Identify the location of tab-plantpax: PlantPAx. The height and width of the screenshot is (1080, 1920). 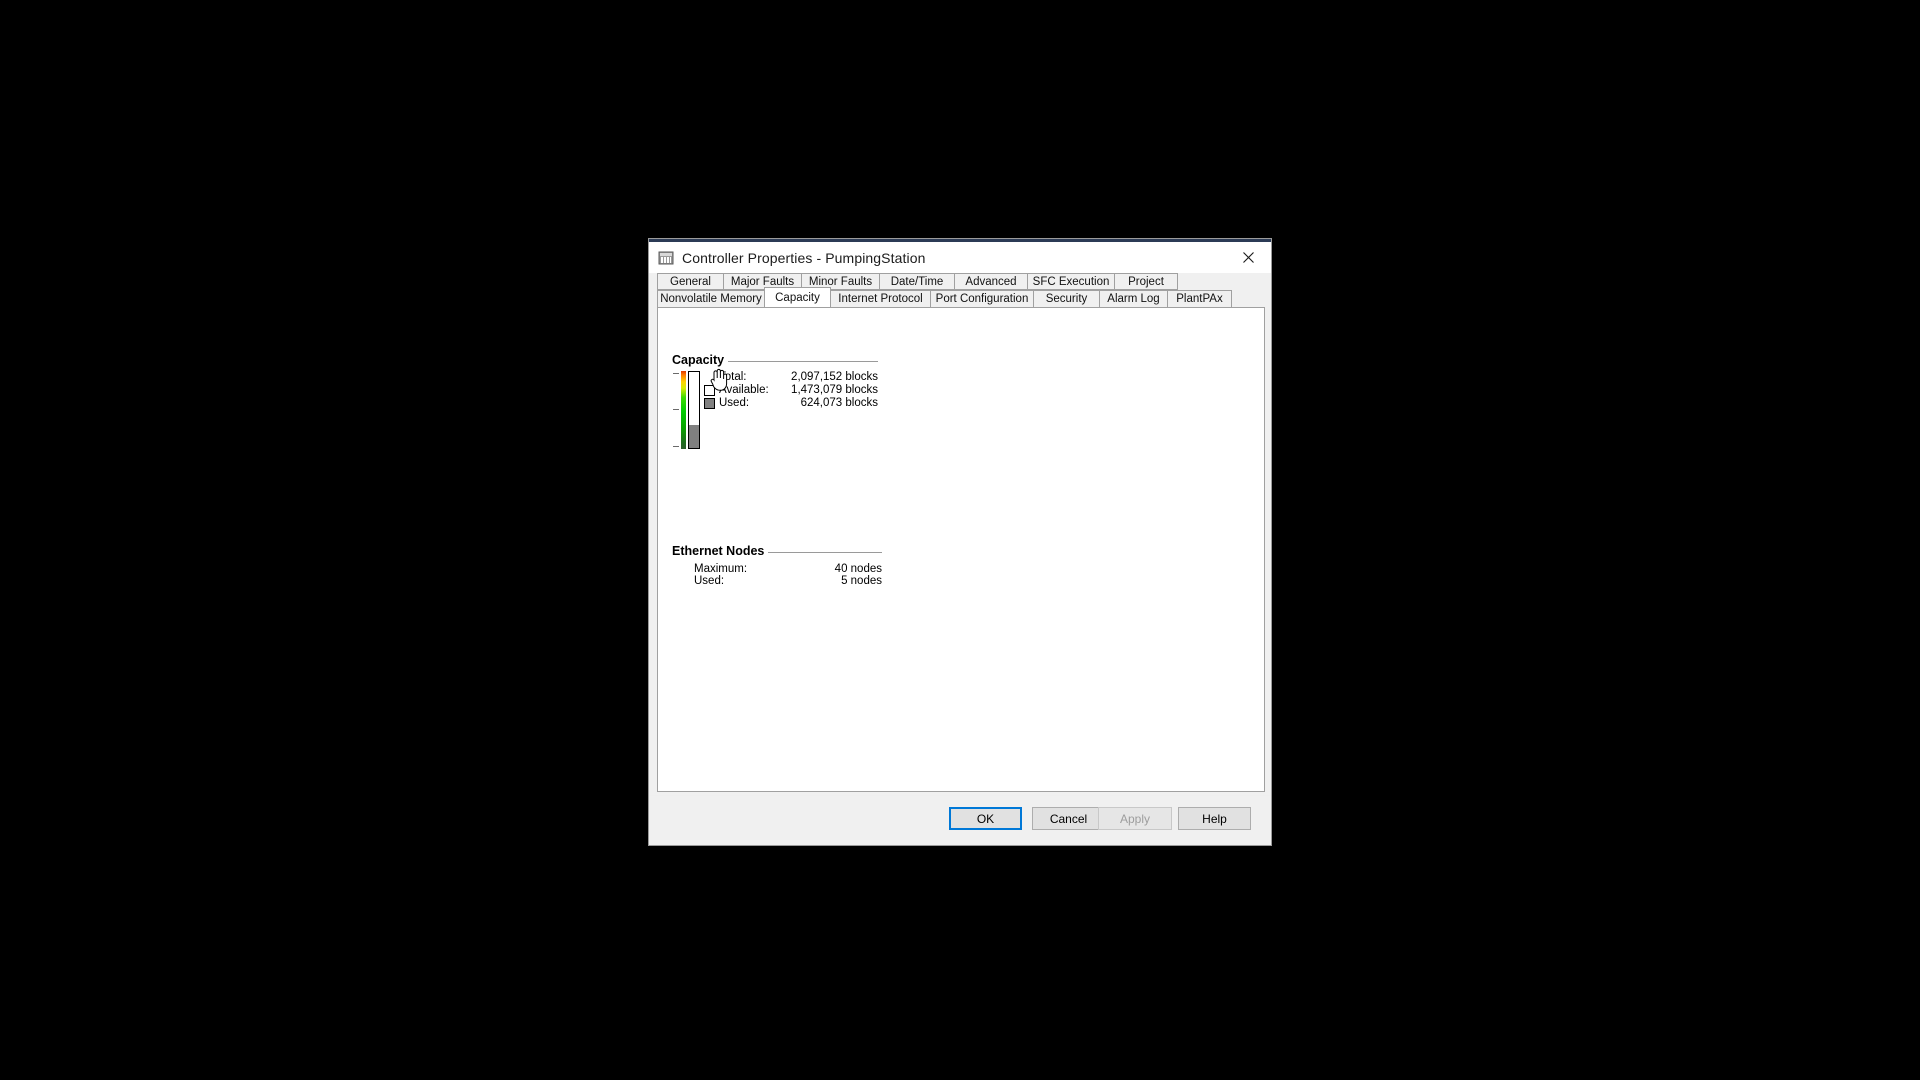
(1199, 298).